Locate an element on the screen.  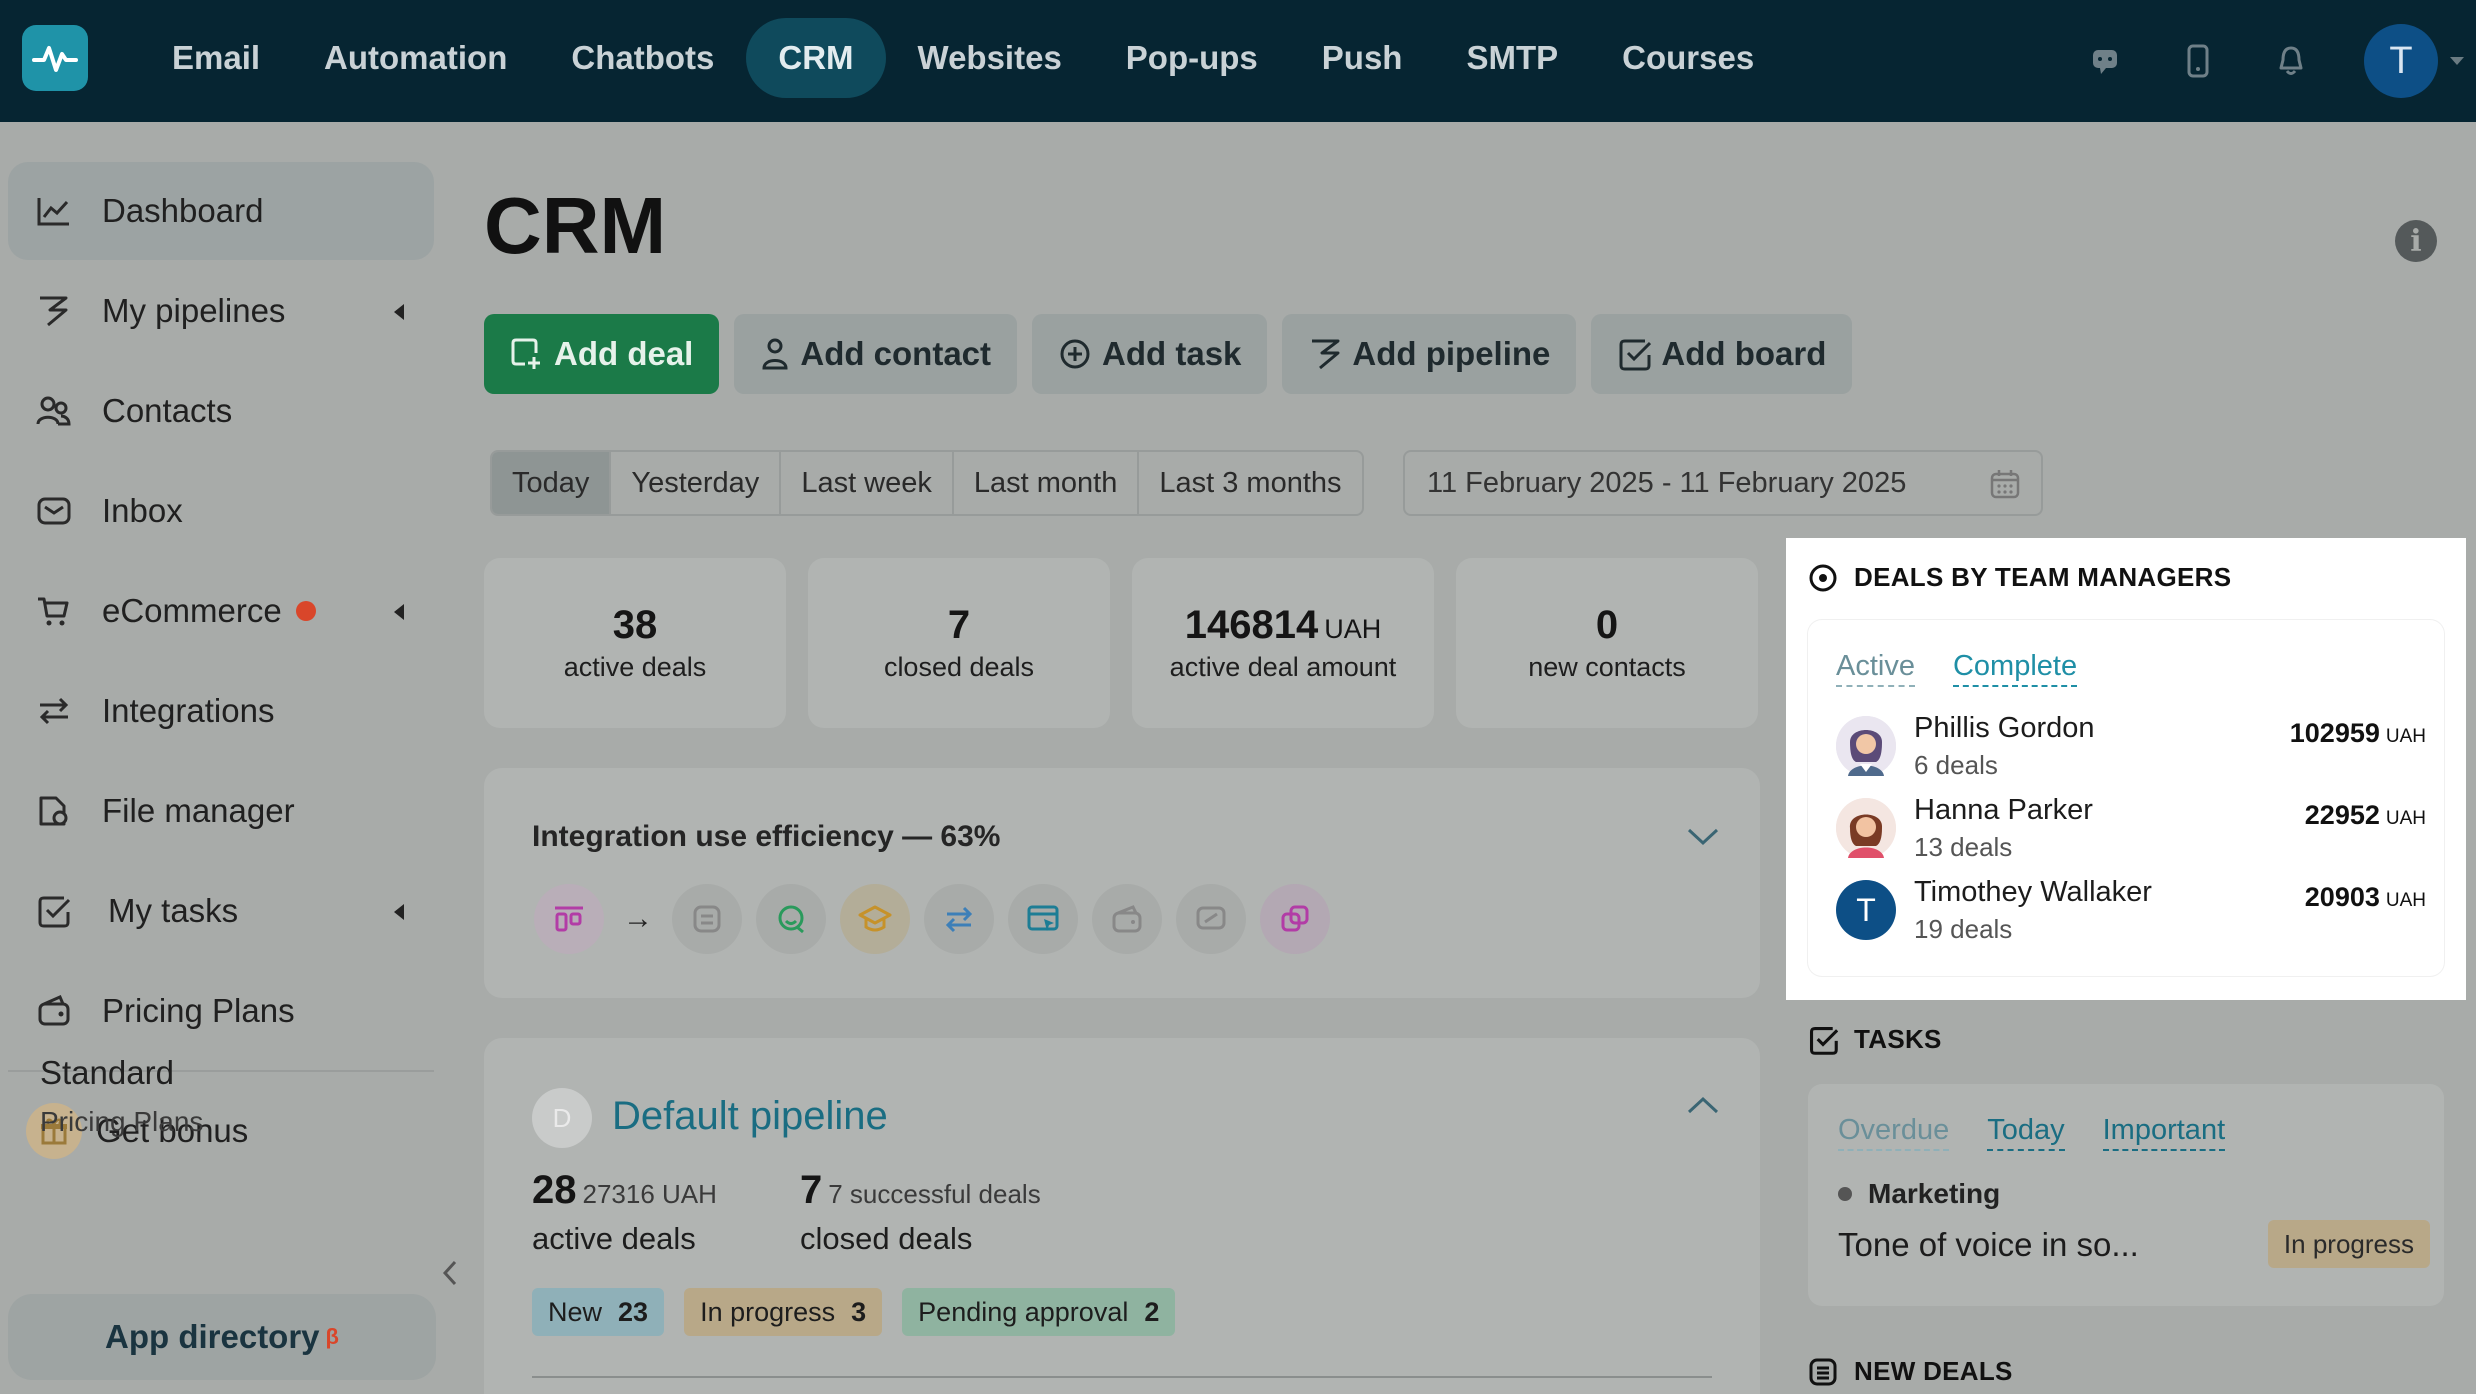
calendar-icon is located at coordinates (2005, 488).